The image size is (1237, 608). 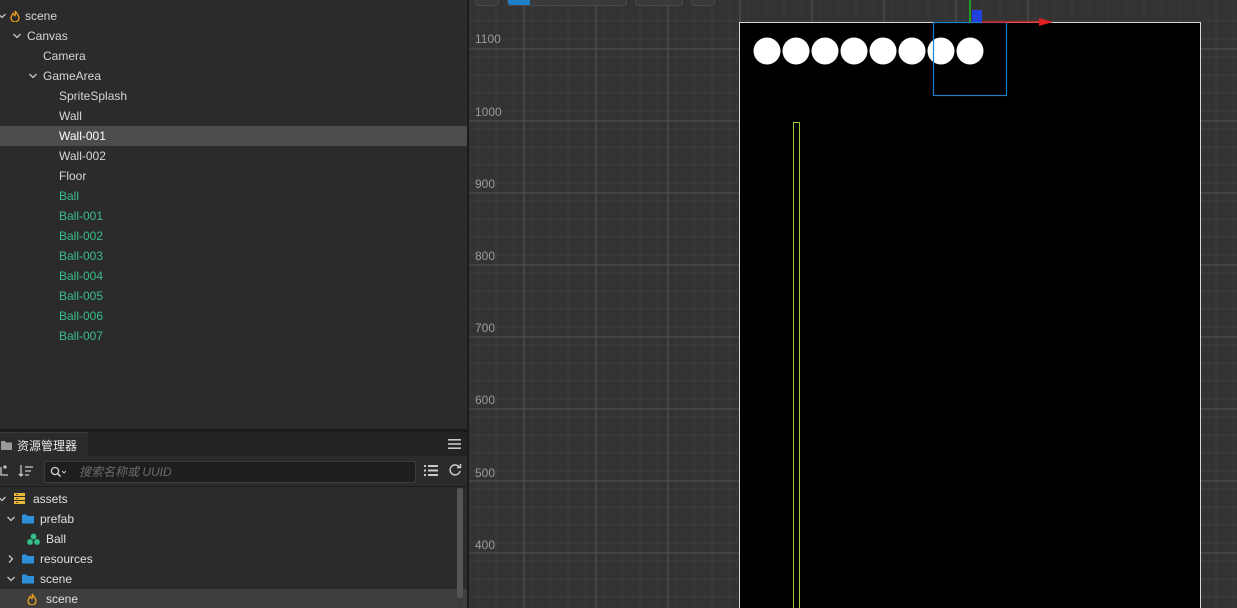 What do you see at coordinates (233, 16) in the screenshot?
I see `hierarchy-node-scene: scene` at bounding box center [233, 16].